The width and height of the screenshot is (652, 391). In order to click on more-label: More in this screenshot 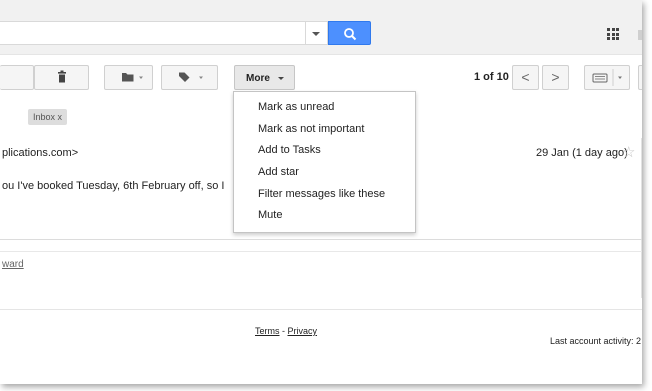, I will do `click(258, 78)`.